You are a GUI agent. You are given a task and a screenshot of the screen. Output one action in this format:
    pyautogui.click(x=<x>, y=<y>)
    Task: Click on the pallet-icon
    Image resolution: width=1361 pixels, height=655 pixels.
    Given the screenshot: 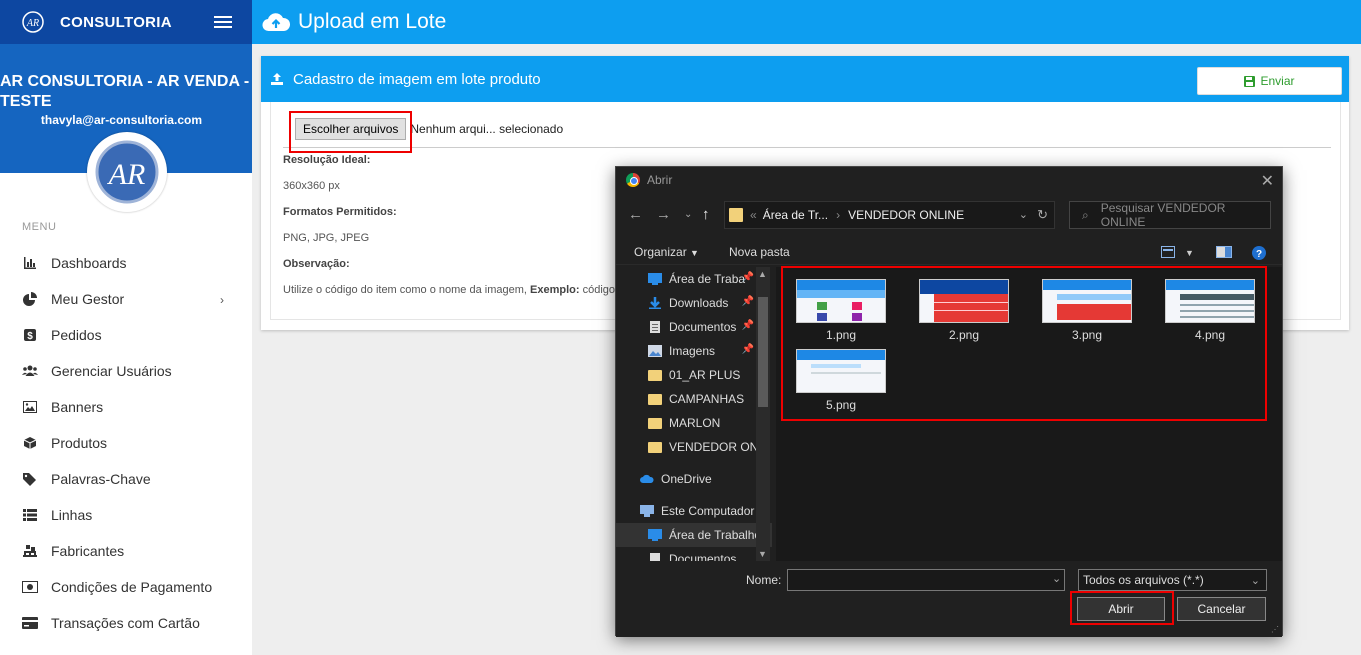 What is the action you would take?
    pyautogui.click(x=30, y=551)
    